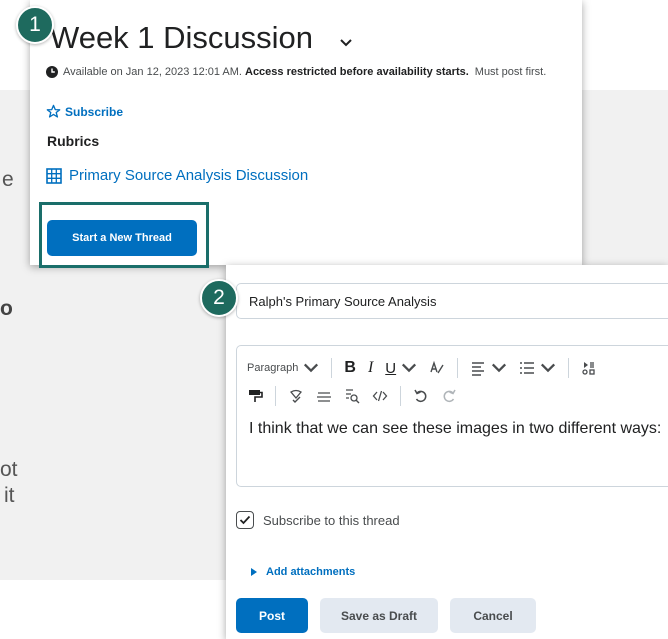 The width and height of the screenshot is (668, 639). I want to click on bold-button: B, so click(350, 368).